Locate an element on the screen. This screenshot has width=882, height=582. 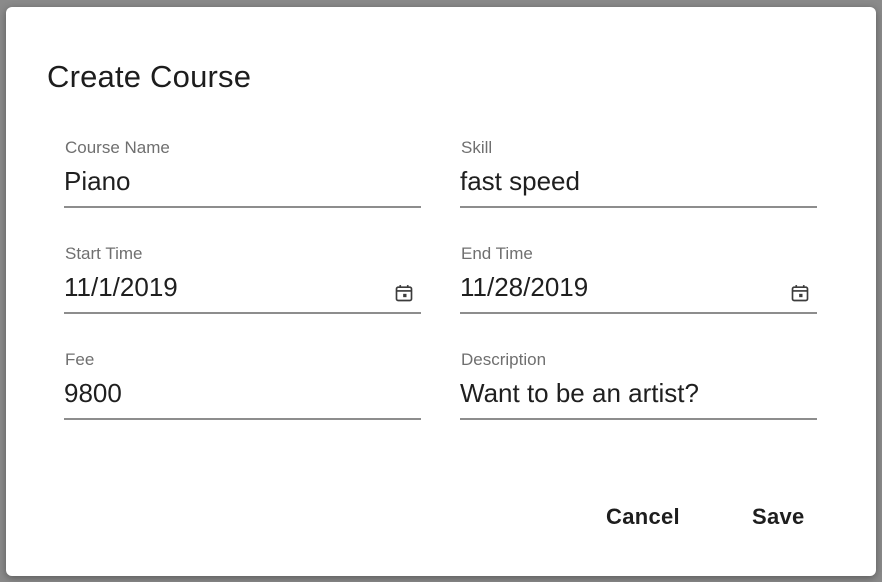
fee-field: Fee 9800 is located at coordinates (242, 387).